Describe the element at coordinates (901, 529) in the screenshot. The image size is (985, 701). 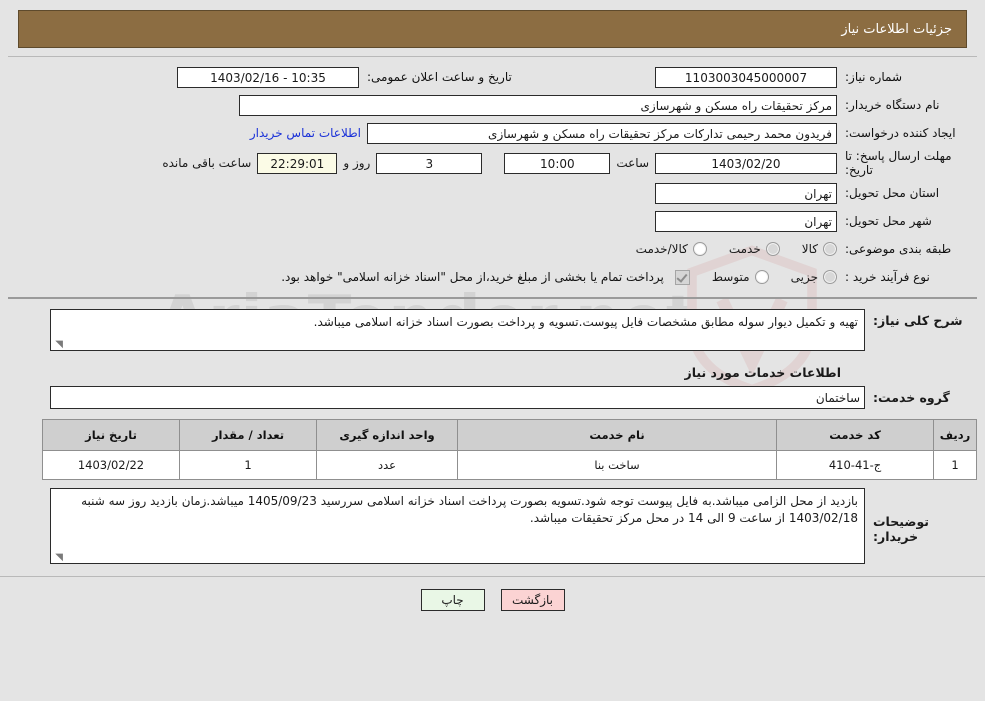
I see `buyer-notes-label: توضیحات خریدار:` at that location.